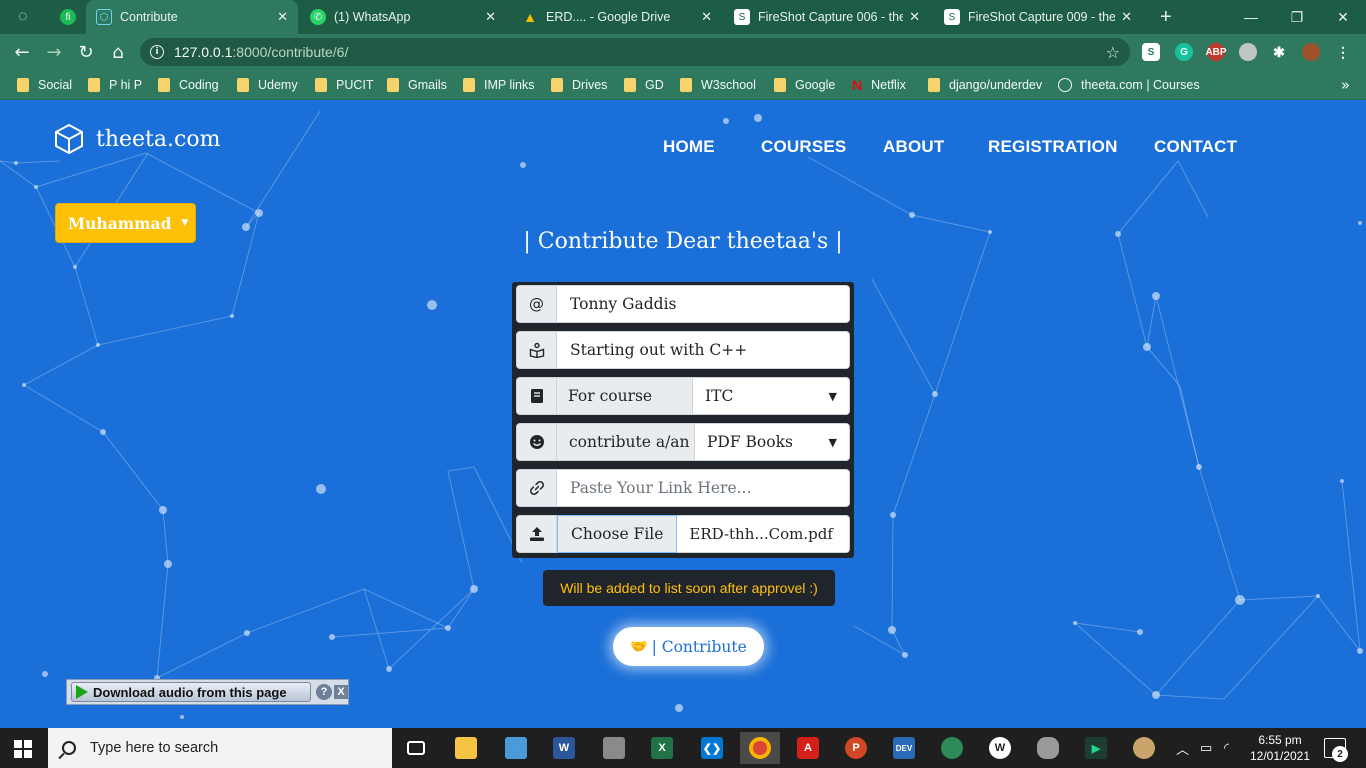 The height and width of the screenshot is (768, 1366). I want to click on restore-button: ❐, so click(1297, 17).